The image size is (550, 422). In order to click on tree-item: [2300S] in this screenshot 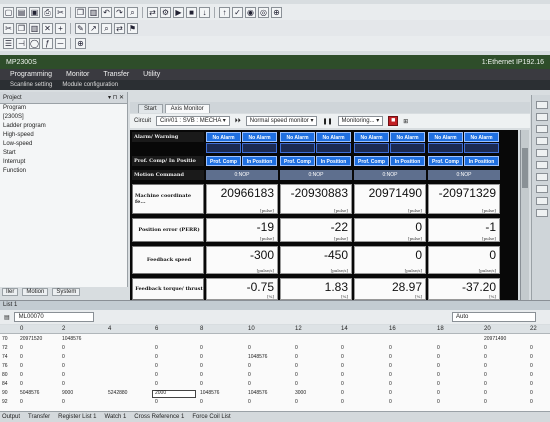, I will do `click(63, 117)`.